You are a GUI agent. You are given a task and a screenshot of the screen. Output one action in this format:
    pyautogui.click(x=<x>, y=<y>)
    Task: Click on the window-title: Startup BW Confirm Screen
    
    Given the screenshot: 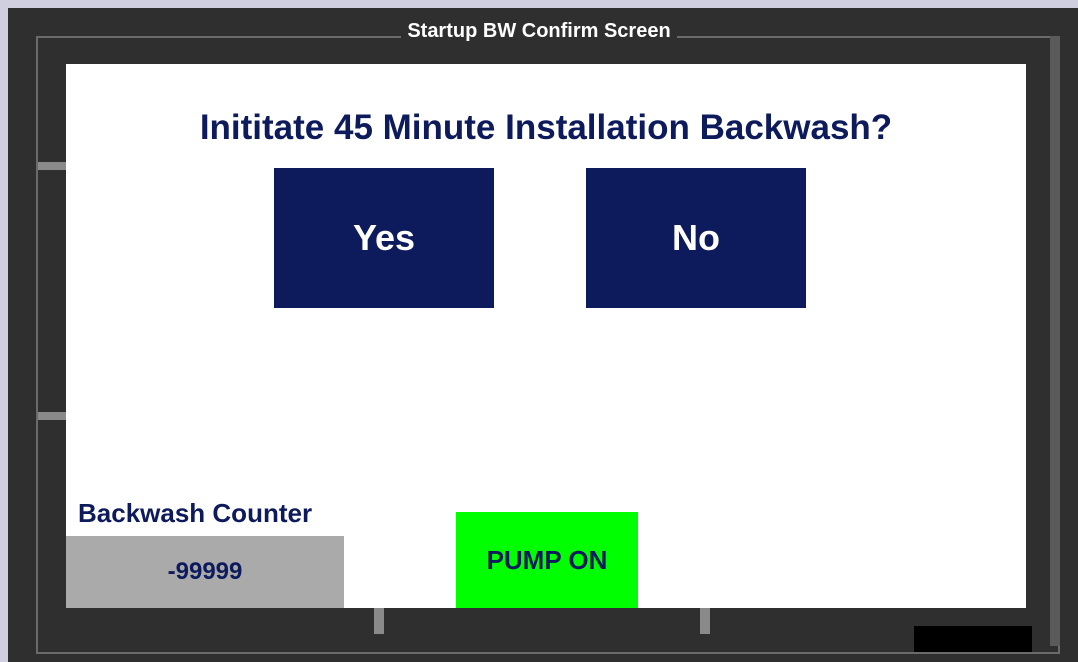 What is the action you would take?
    pyautogui.click(x=539, y=31)
    